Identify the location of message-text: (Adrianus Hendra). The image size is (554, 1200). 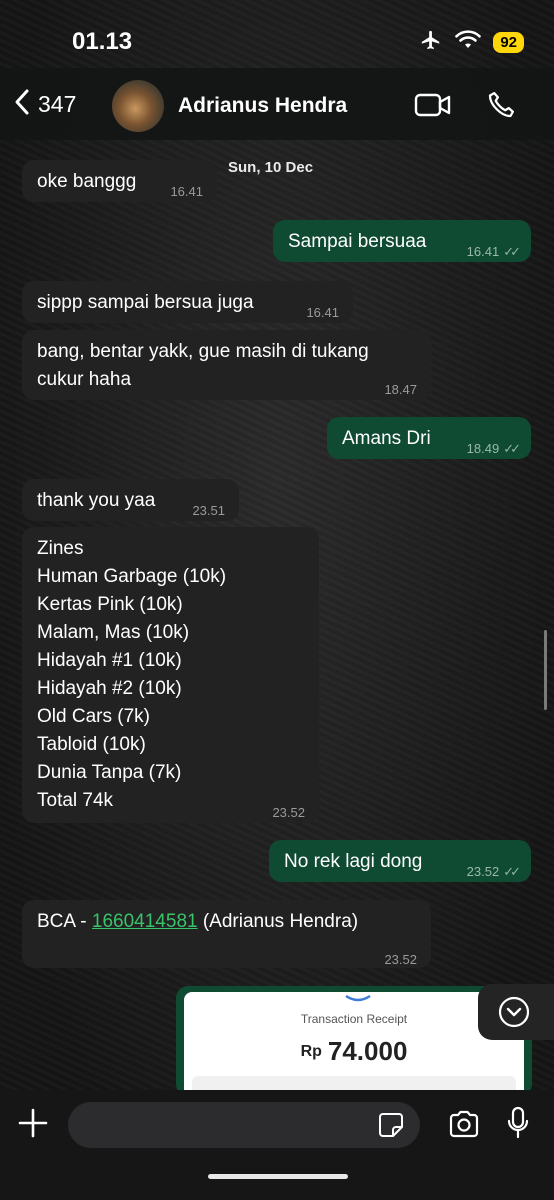
(278, 921).